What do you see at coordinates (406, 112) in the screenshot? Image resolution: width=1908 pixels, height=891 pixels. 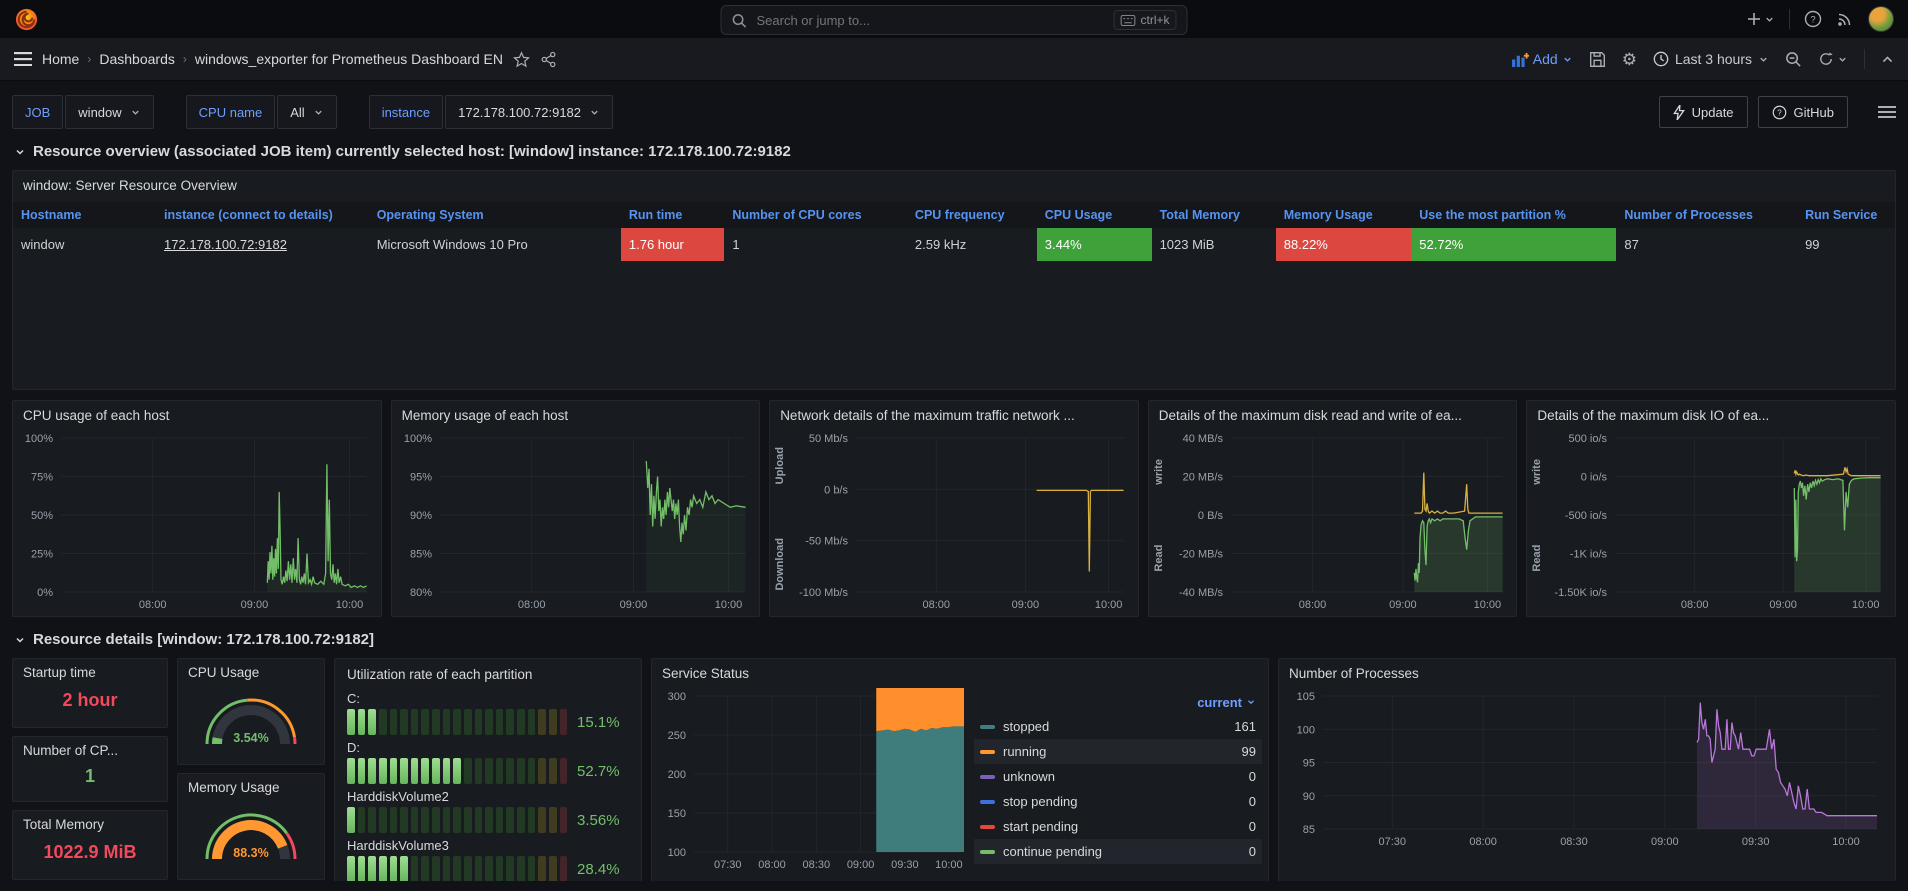 I see `instance-label: instance` at bounding box center [406, 112].